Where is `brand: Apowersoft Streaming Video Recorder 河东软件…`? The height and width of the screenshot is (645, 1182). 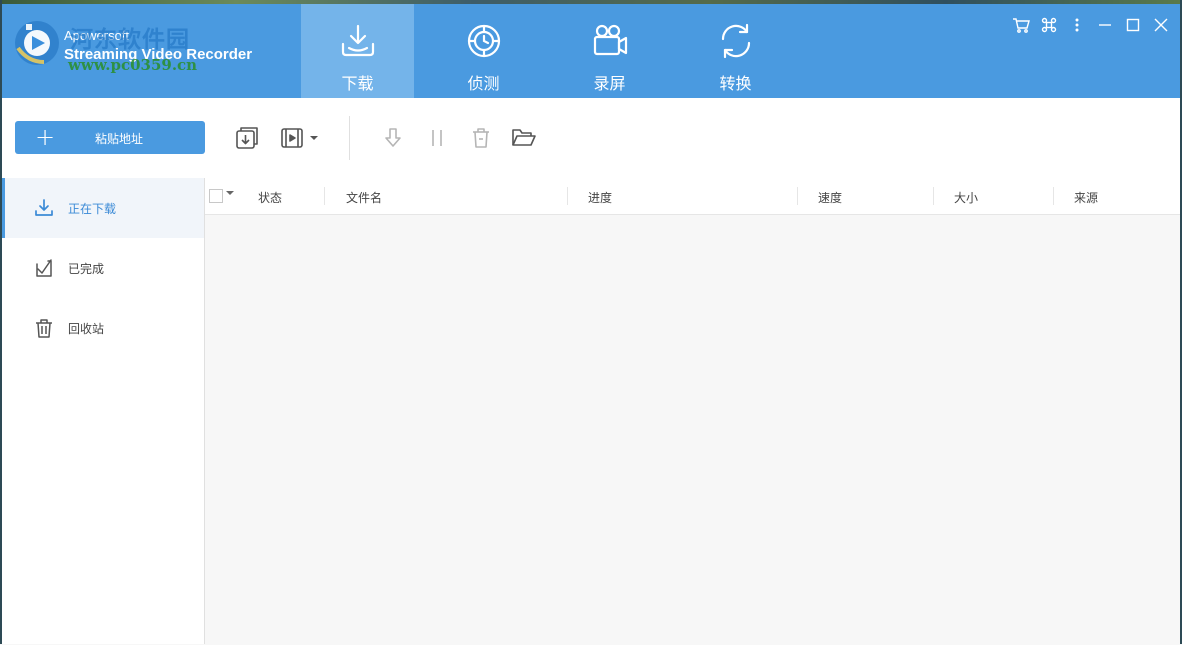 brand: Apowersoft Streaming Video Recorder 河东软件… is located at coordinates (155, 47).